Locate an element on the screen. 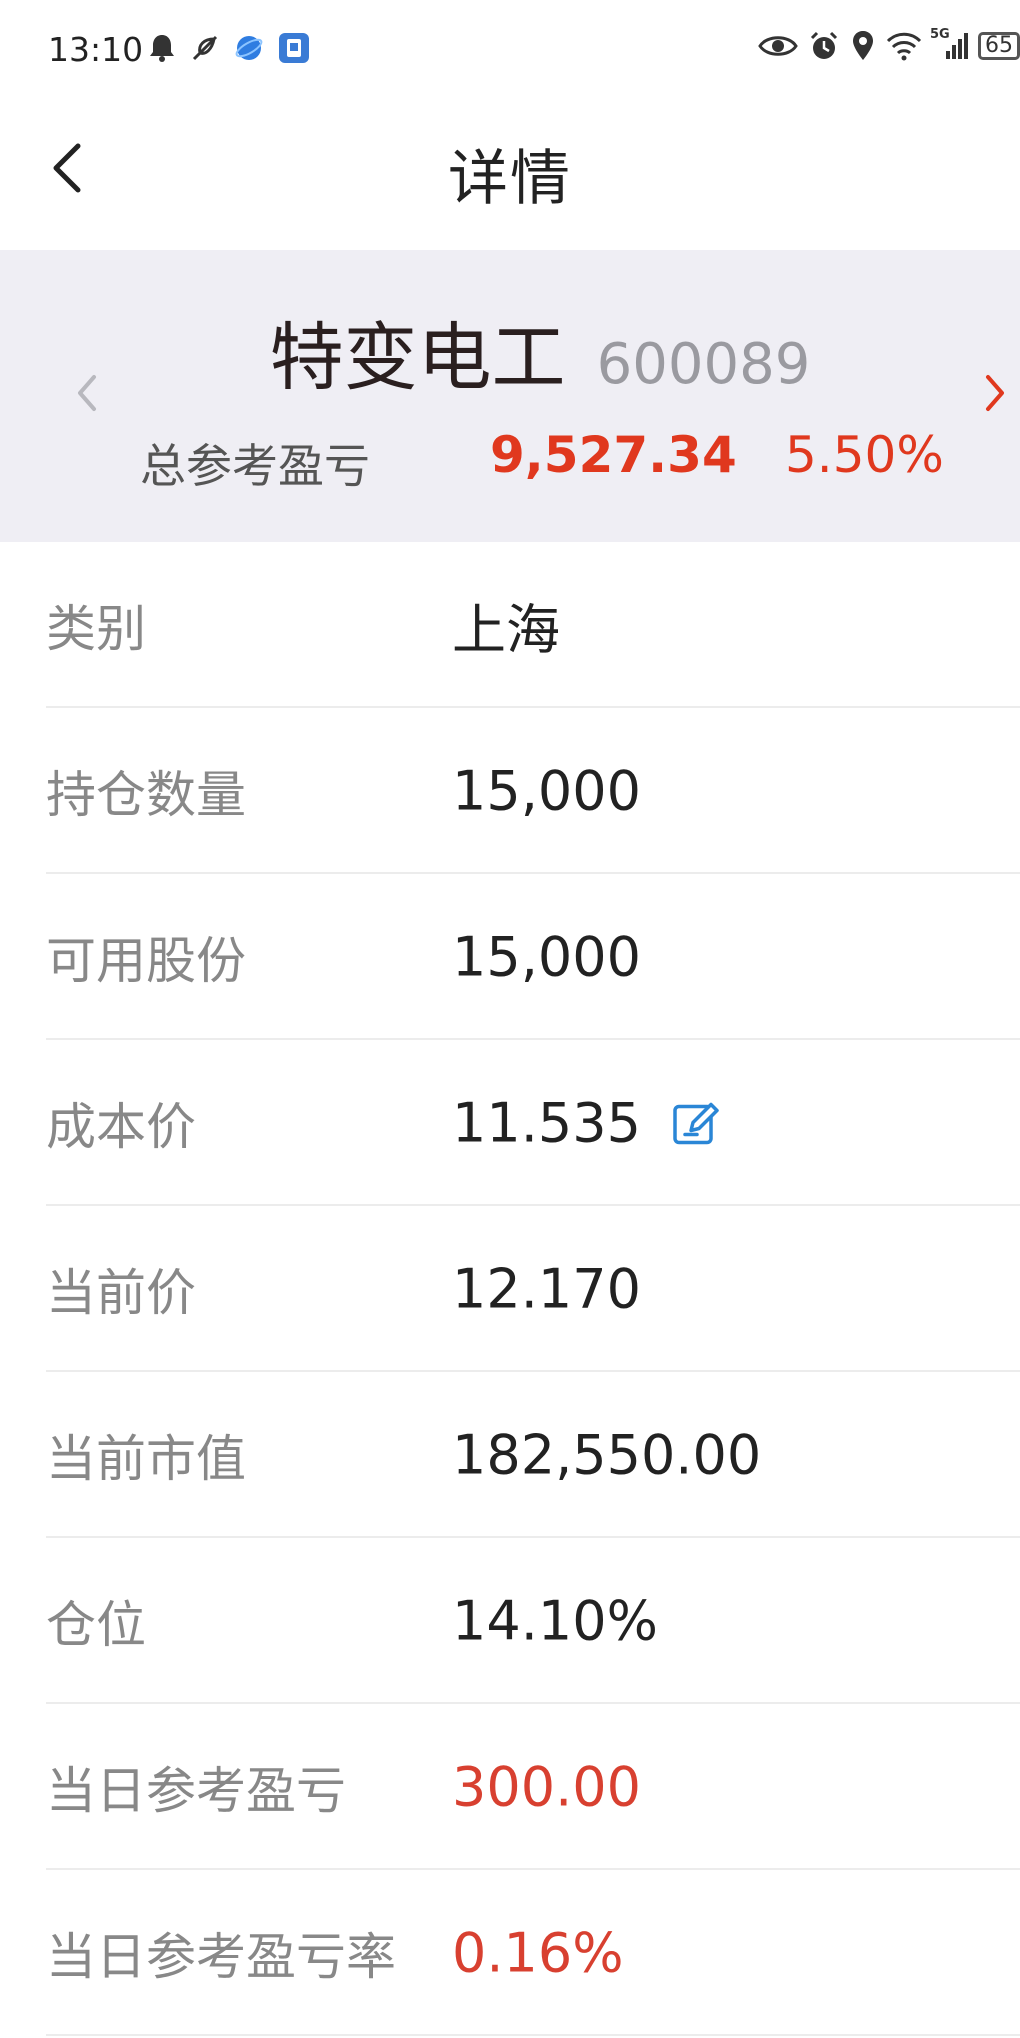 This screenshot has width=1020, height=2038. chevron-left-icon is located at coordinates (87, 393).